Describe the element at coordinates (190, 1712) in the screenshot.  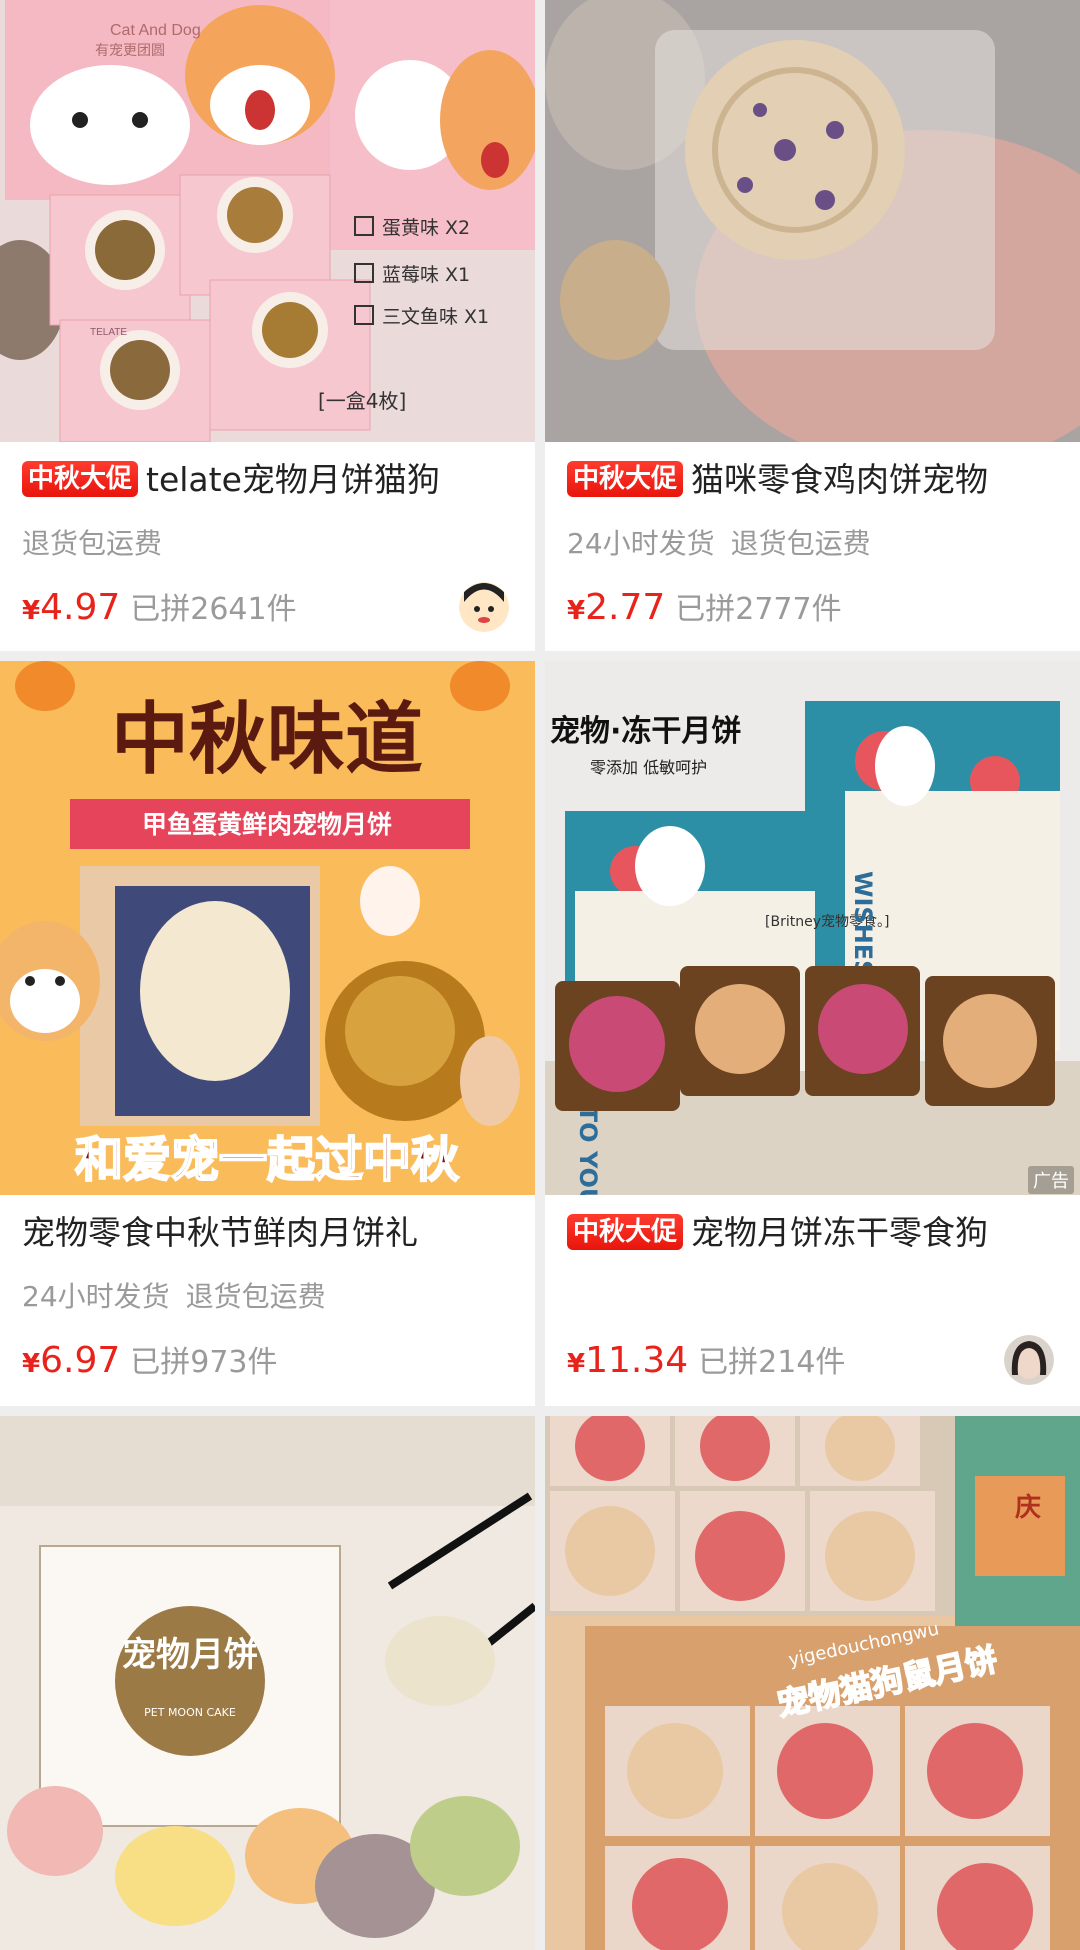
I see `svg-text: PET MOON CAKE` at that location.